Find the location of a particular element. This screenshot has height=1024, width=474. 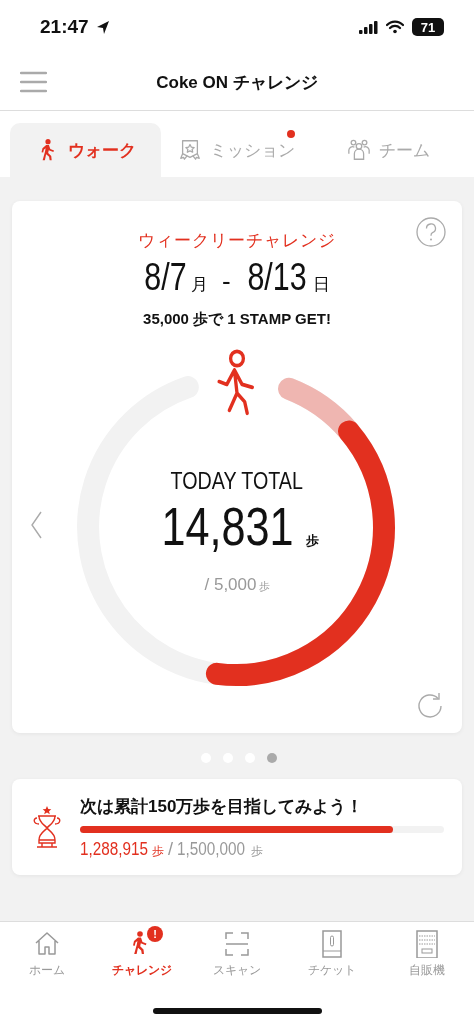

weekday: 日 is located at coordinates (321, 285).